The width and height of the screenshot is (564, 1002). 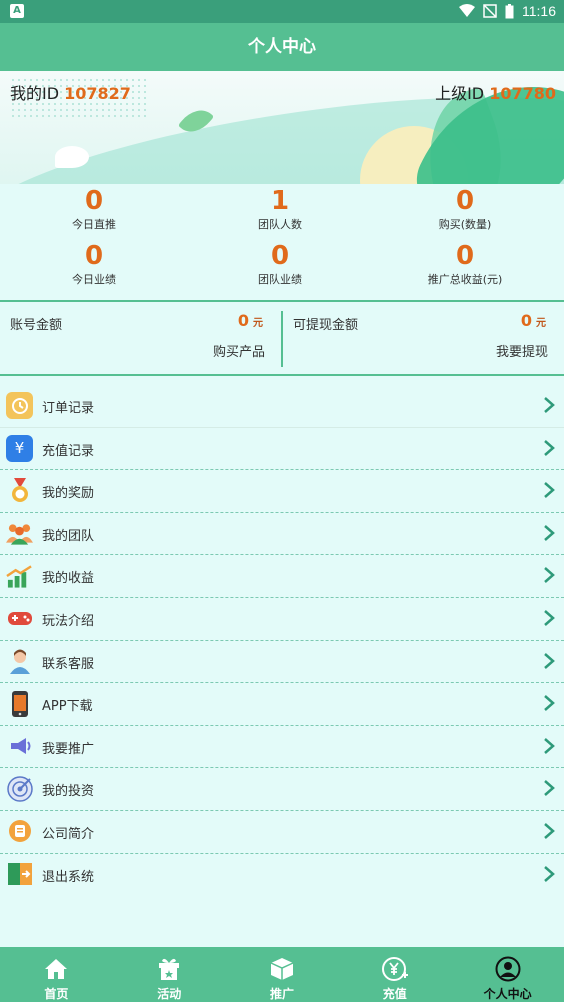 What do you see at coordinates (282, 832) in the screenshot?
I see `menu-item-company-intro: 公司简介` at bounding box center [282, 832].